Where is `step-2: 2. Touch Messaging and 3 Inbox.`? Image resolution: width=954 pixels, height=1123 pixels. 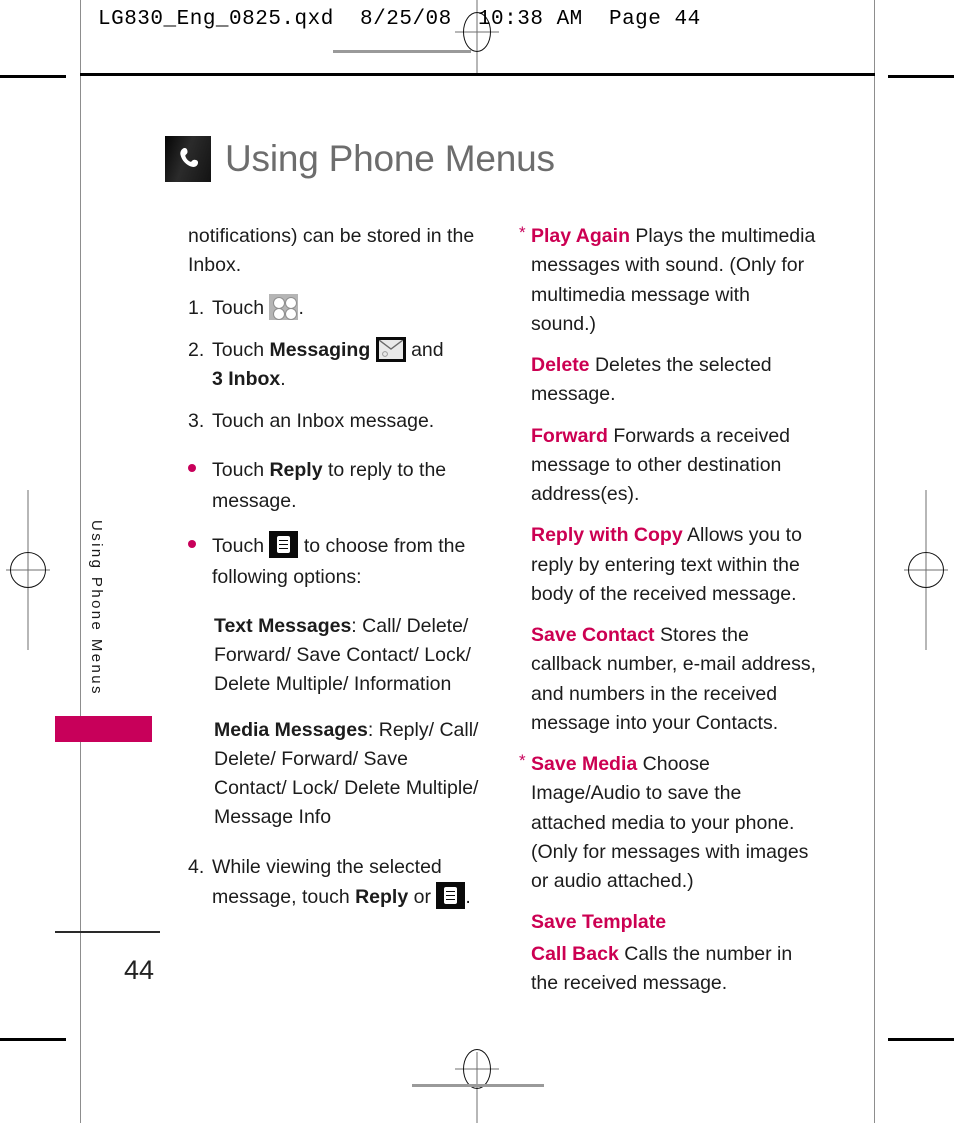
step-2: 2. Touch Messaging and 3 Inbox. is located at coordinates (334, 365).